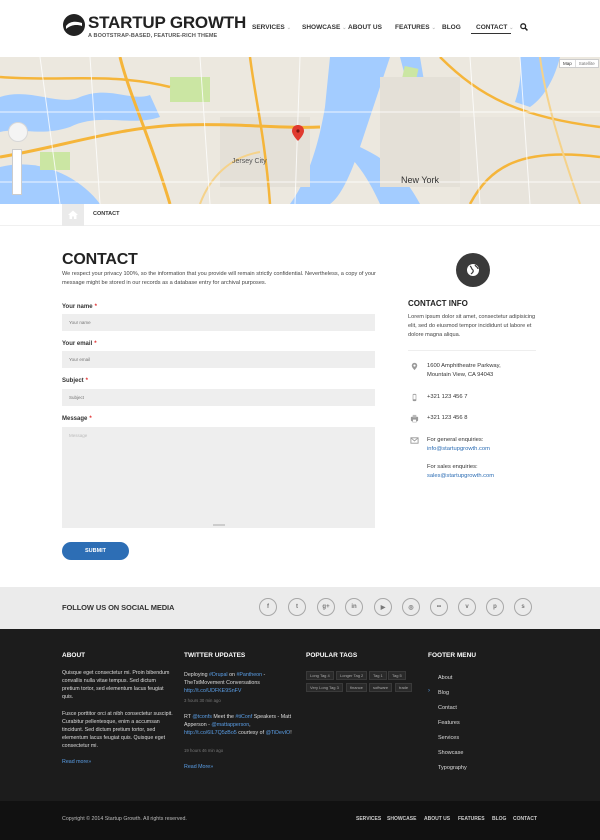 Image resolution: width=600 pixels, height=840 pixels. I want to click on logo-tagline: A BOOTSTRAP-BASED, FEATURE-RICH THEME, so click(153, 36).